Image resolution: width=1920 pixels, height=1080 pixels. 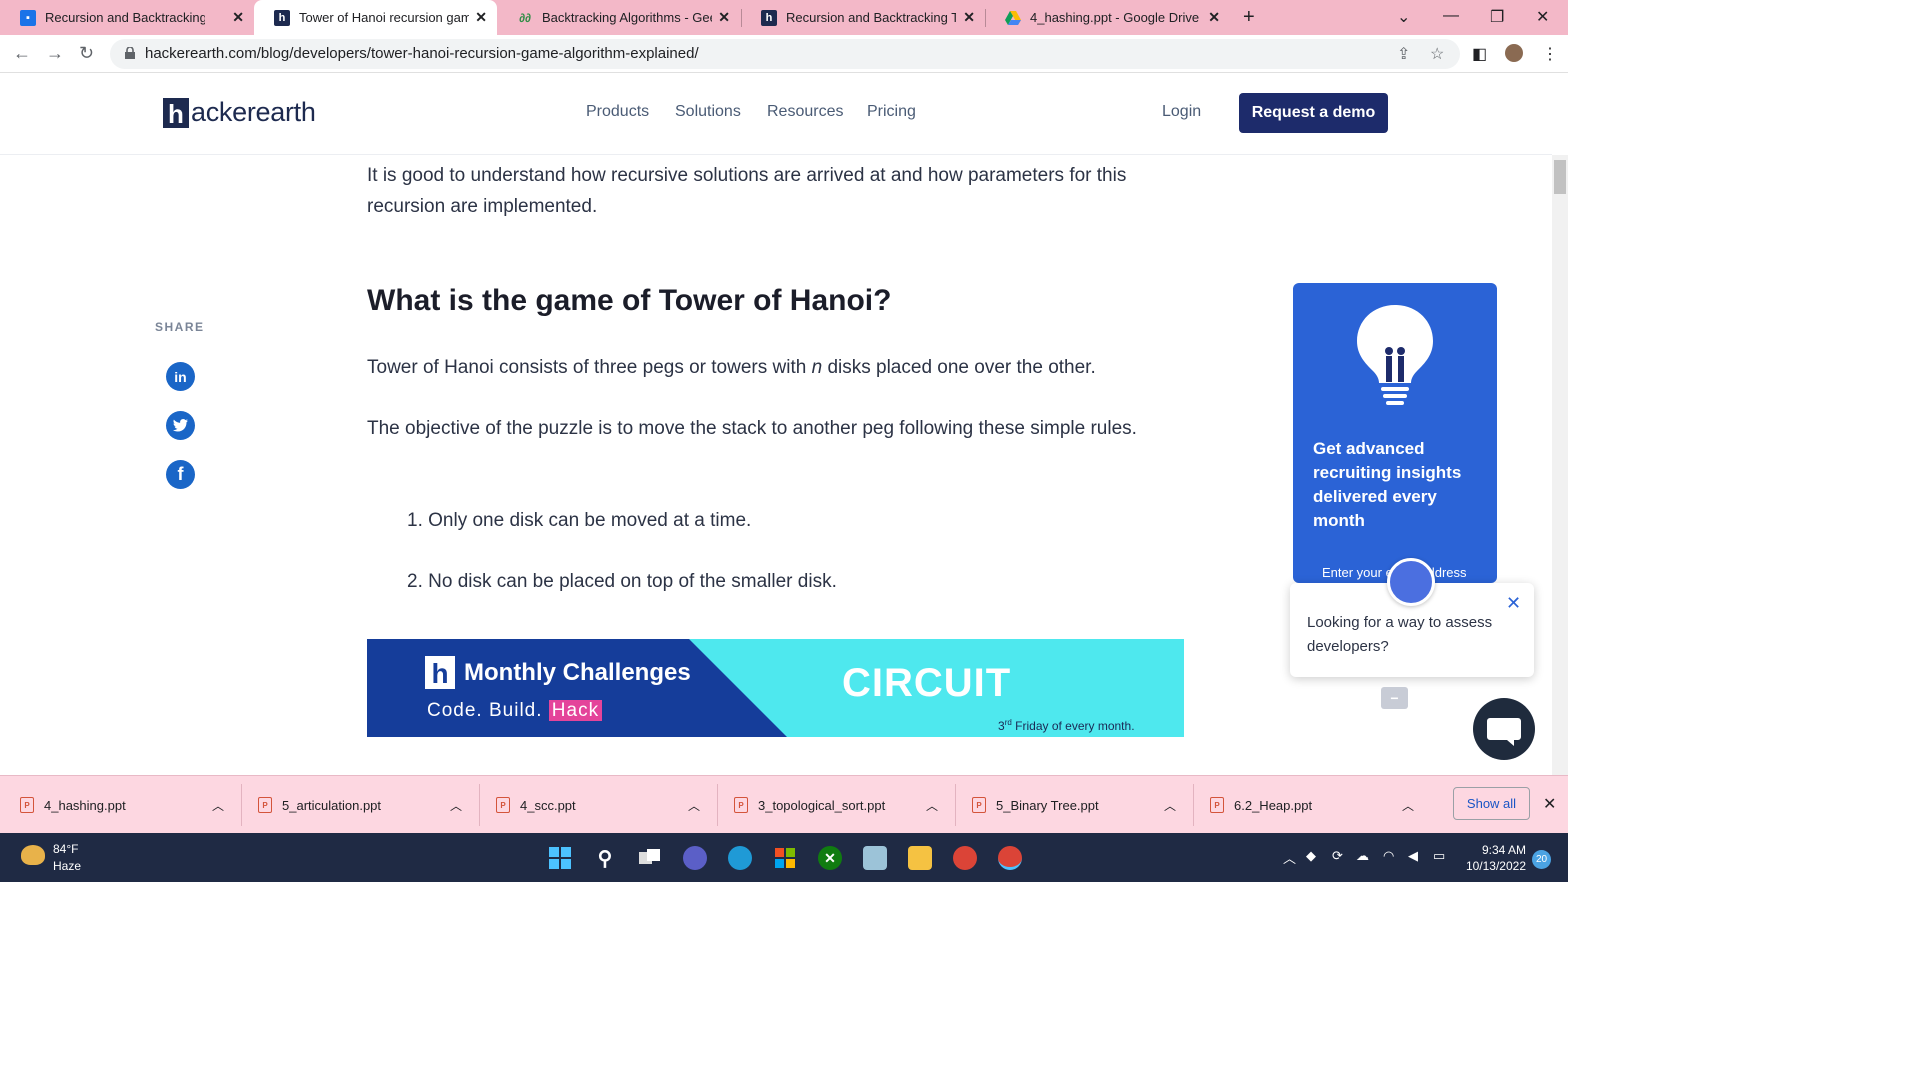 What do you see at coordinates (717, 805) in the screenshot?
I see `shelf-separator` at bounding box center [717, 805].